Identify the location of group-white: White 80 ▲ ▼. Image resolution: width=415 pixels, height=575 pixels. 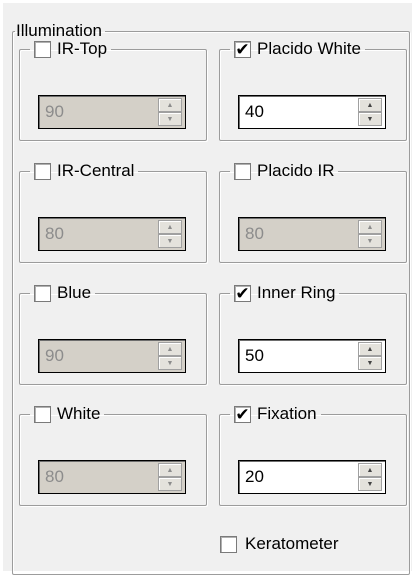
(113, 455).